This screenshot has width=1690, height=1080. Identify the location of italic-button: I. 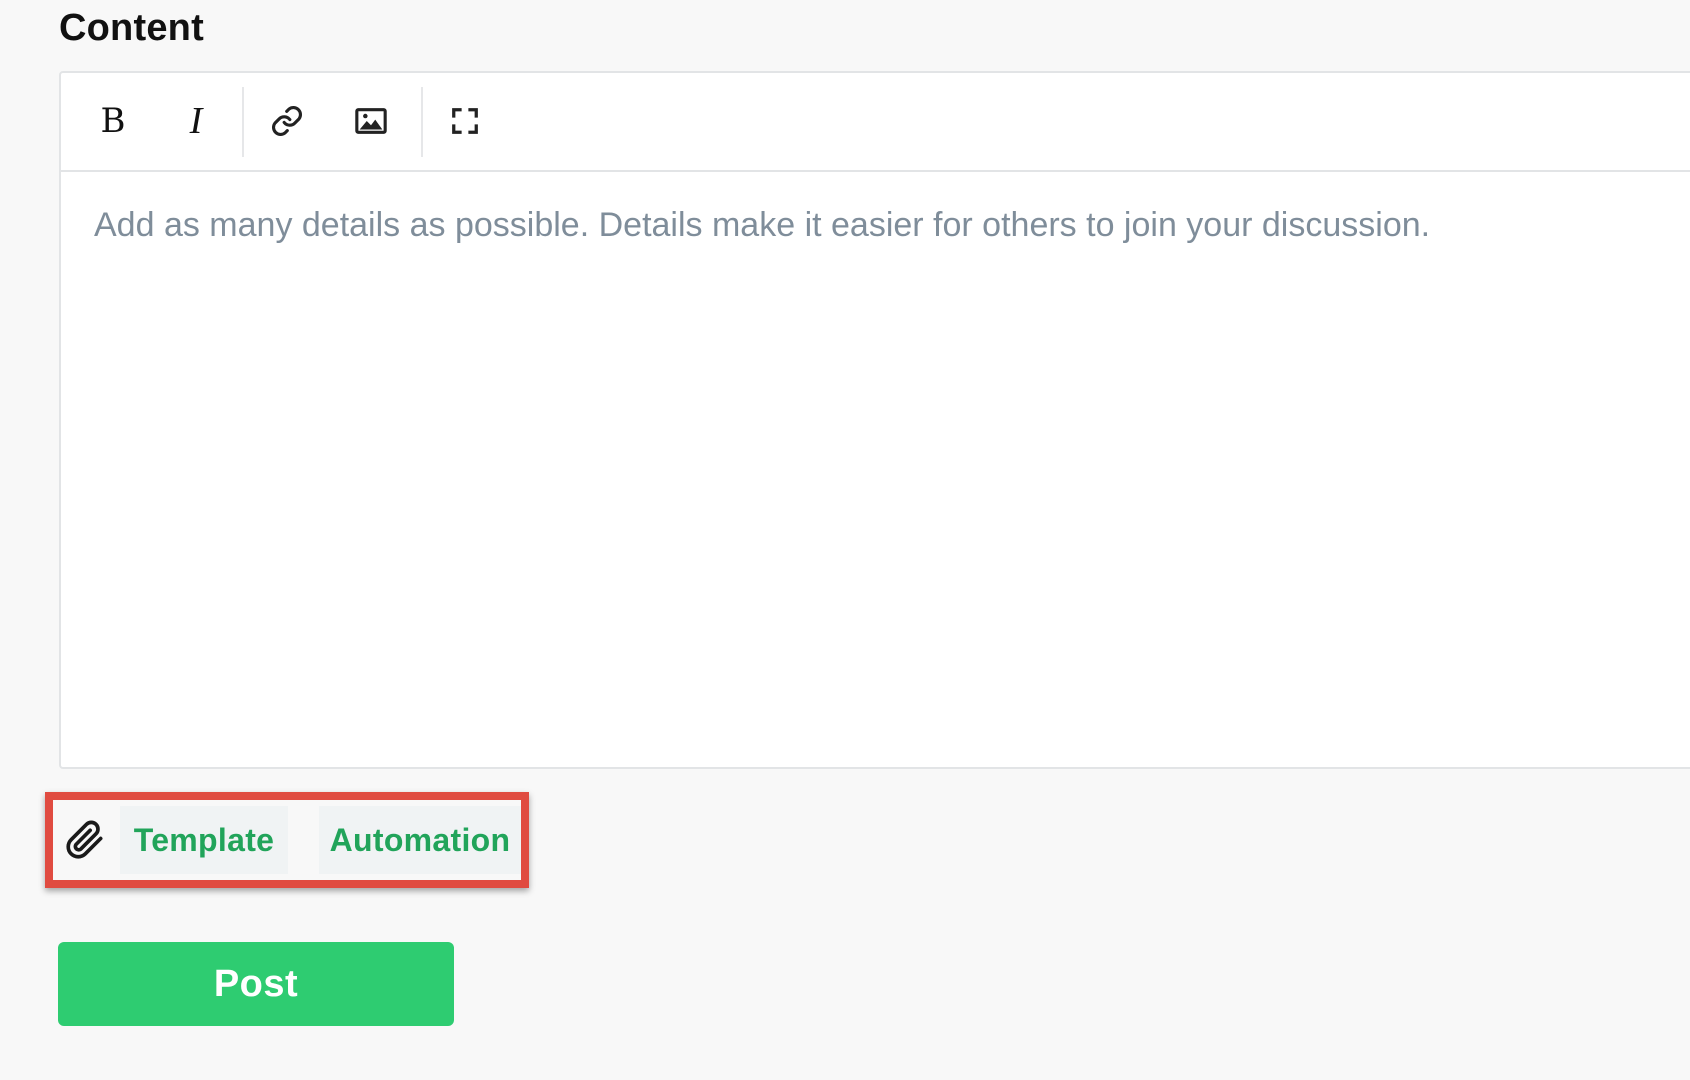
(196, 121).